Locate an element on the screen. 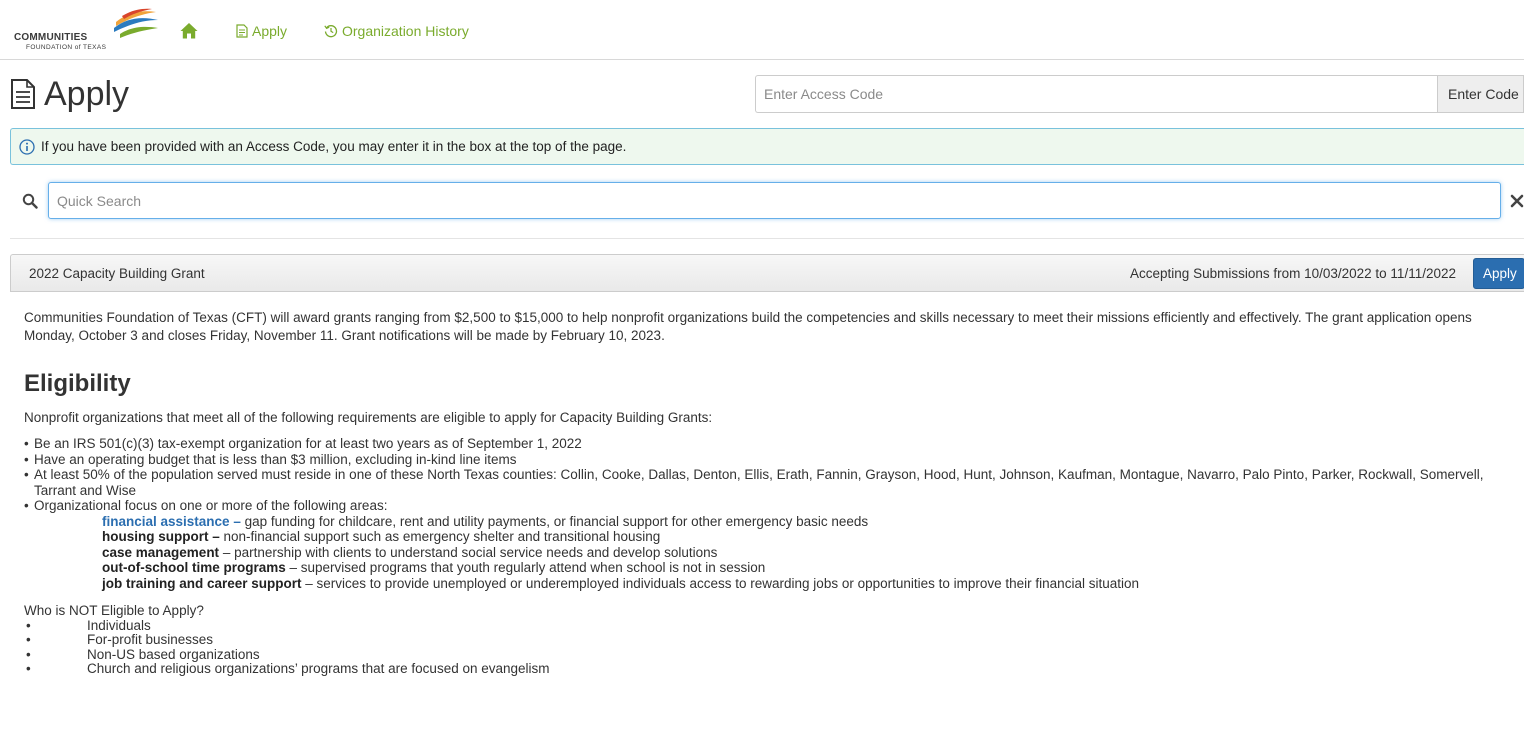 Image resolution: width=1524 pixels, height=754 pixels. nav-apply-link: Apply is located at coordinates (261, 31).